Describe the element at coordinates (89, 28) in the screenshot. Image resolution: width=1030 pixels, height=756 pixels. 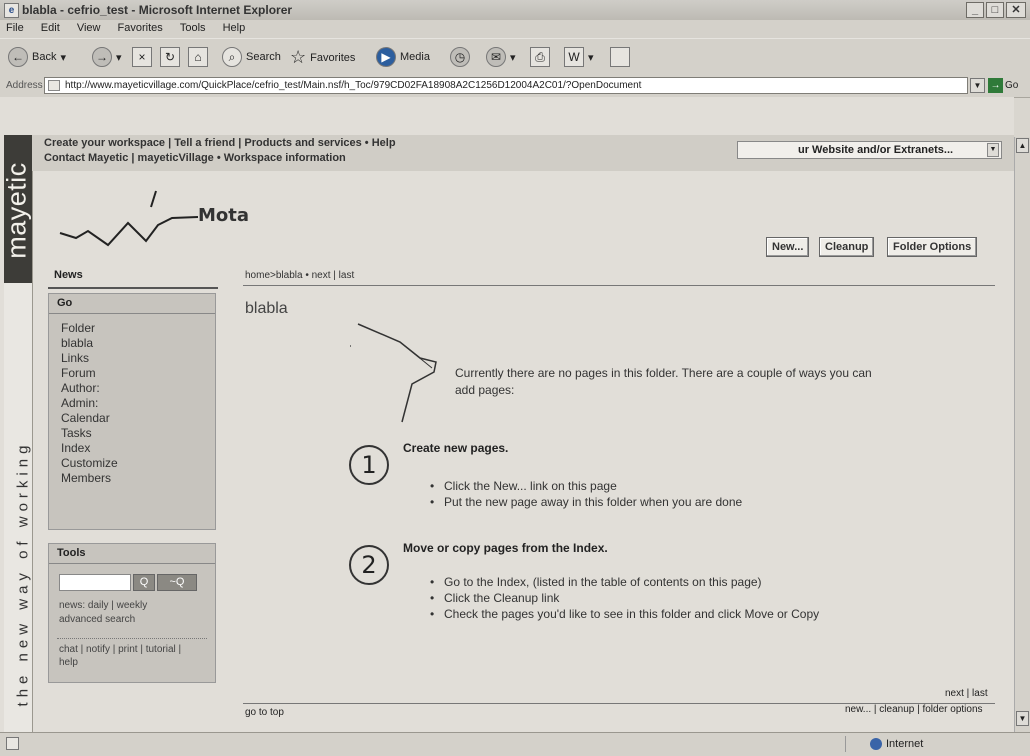
I see `menu-view: View` at that location.